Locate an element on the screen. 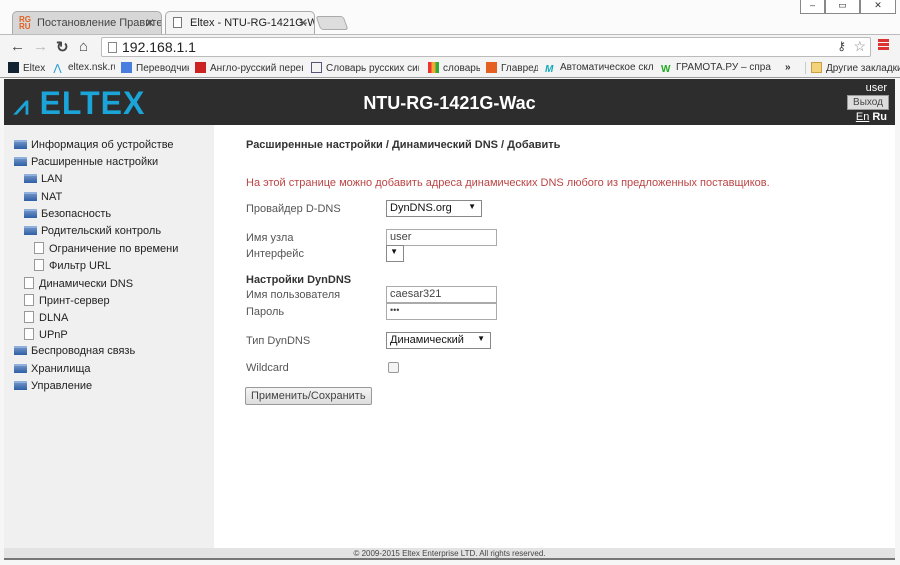 This screenshot has height=565, width=900. lang-ru-link: Ru is located at coordinates (879, 117).